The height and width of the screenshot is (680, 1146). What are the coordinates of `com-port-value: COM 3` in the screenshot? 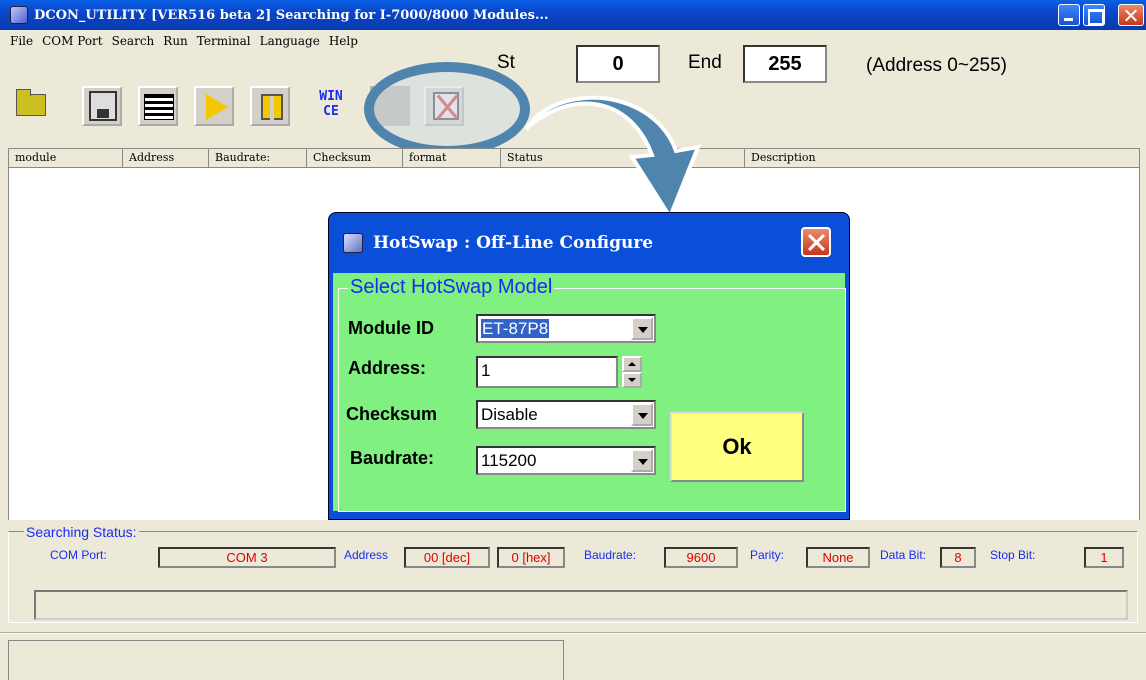 It's located at (247, 557).